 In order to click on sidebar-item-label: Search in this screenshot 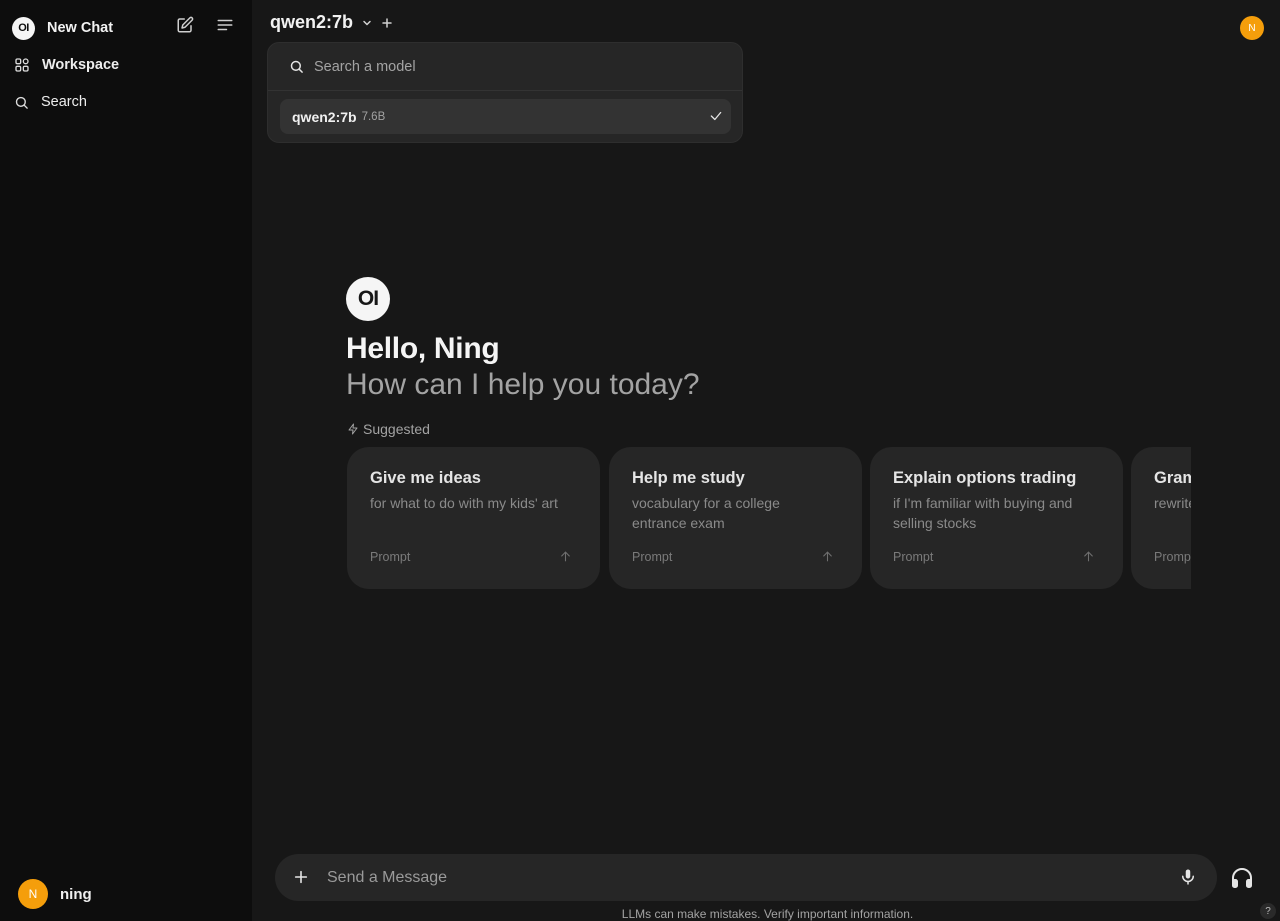, I will do `click(64, 102)`.